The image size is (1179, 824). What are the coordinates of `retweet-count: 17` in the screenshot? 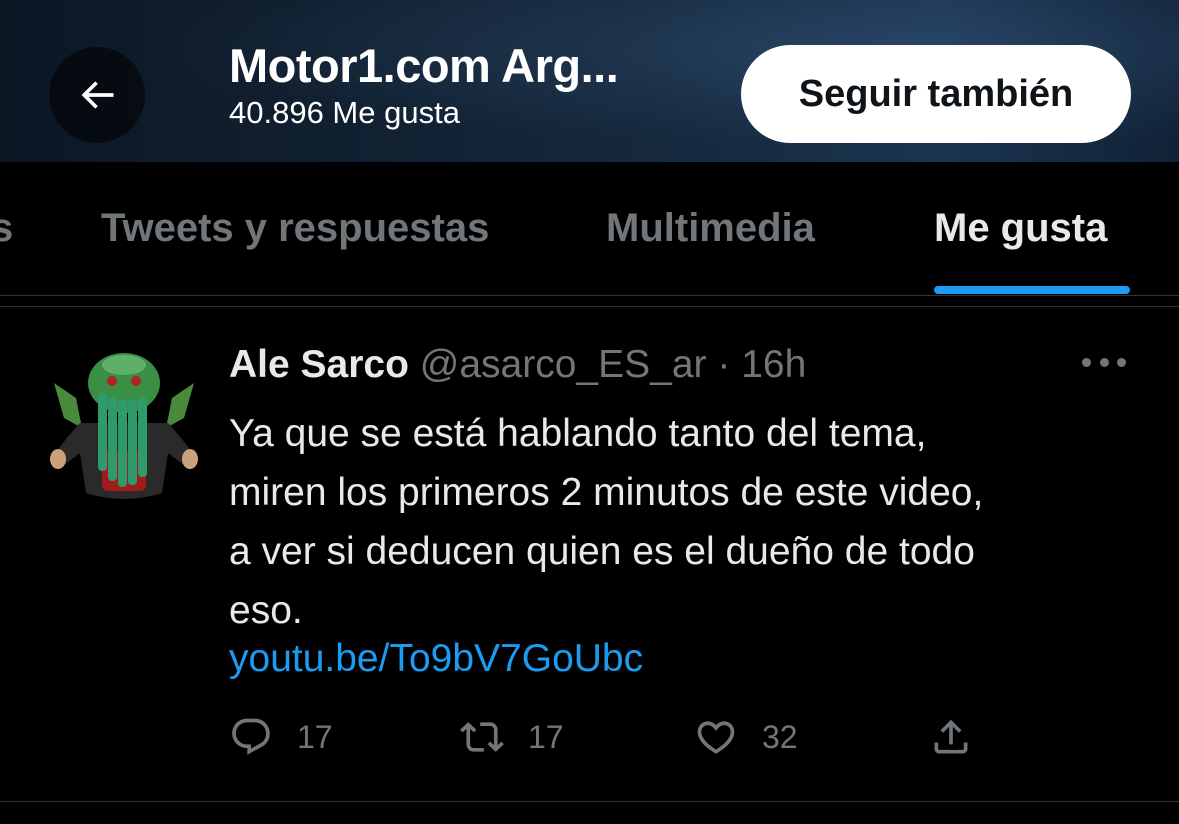 It's located at (546, 736).